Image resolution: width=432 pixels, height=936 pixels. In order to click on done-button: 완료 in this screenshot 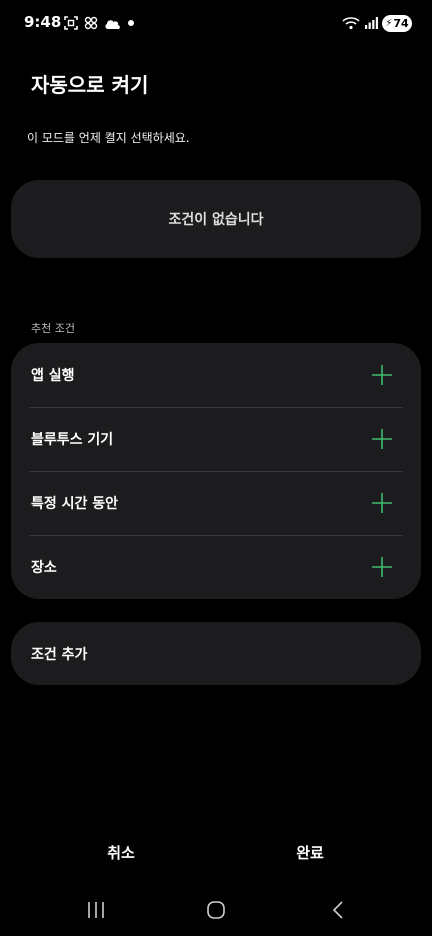, I will do `click(310, 852)`.